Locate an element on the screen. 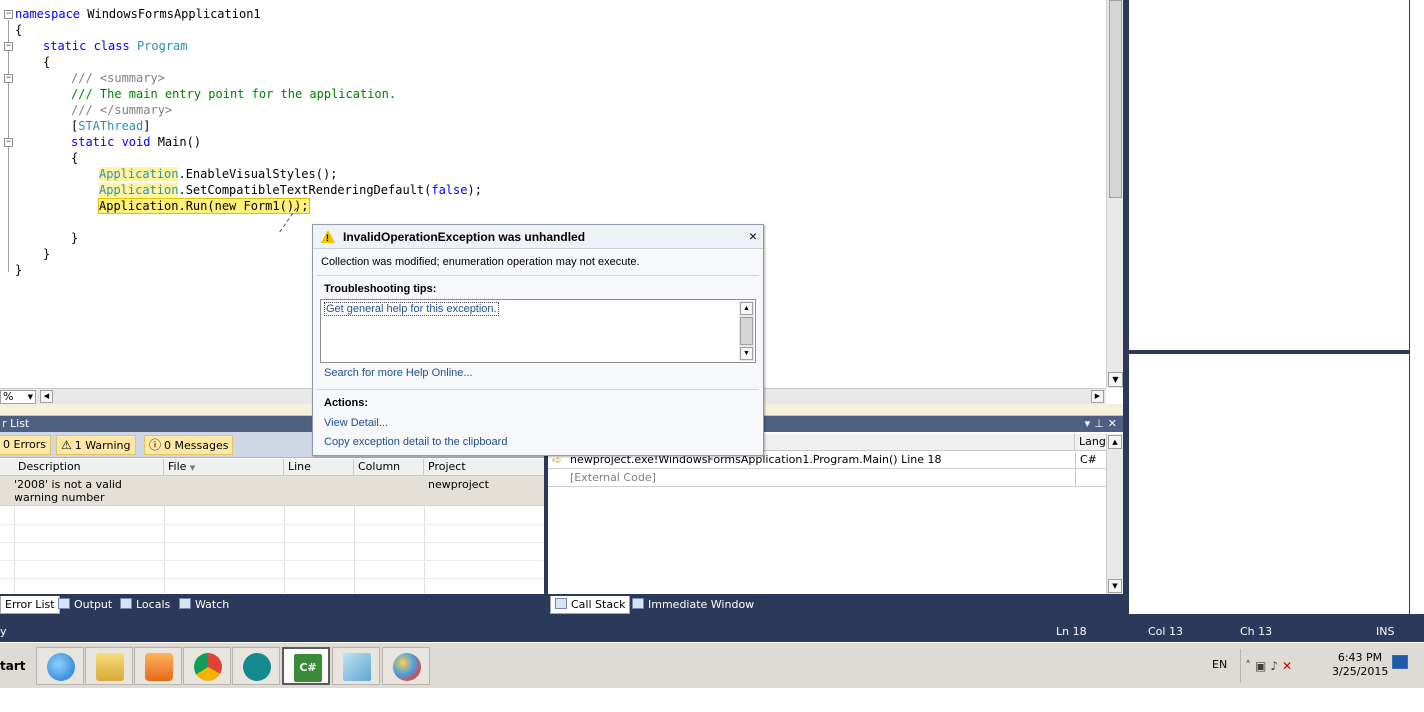 Image resolution: width=1424 pixels, height=712 pixels. tab-output: Output is located at coordinates (85, 605).